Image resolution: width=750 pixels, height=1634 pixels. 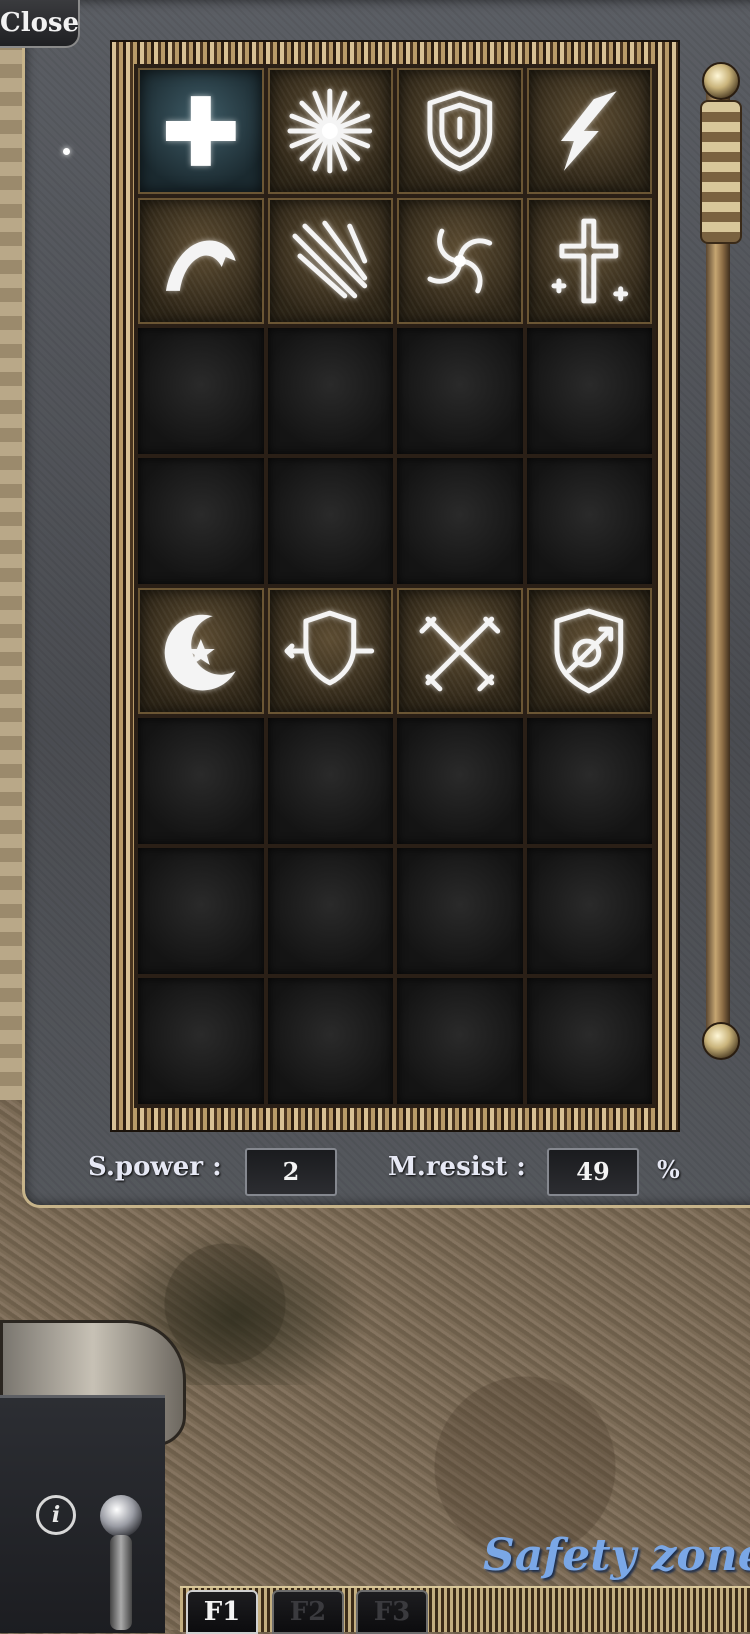 I want to click on vortex-icon, so click(x=460, y=261).